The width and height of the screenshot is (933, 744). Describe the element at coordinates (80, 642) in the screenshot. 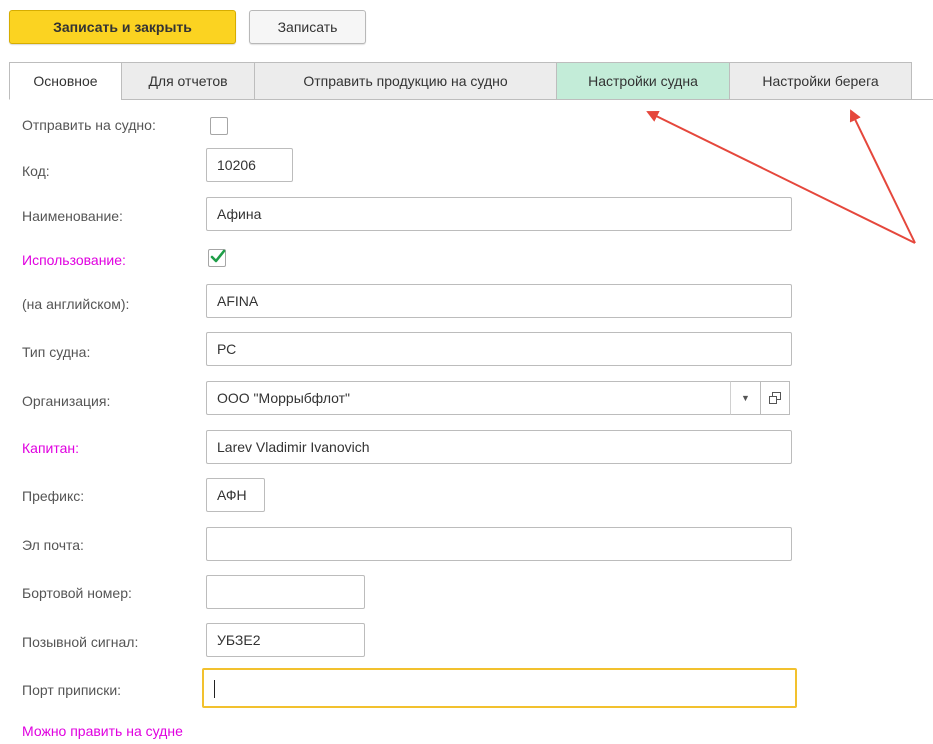

I see `call-sign-label: Позывной сигнал:` at that location.